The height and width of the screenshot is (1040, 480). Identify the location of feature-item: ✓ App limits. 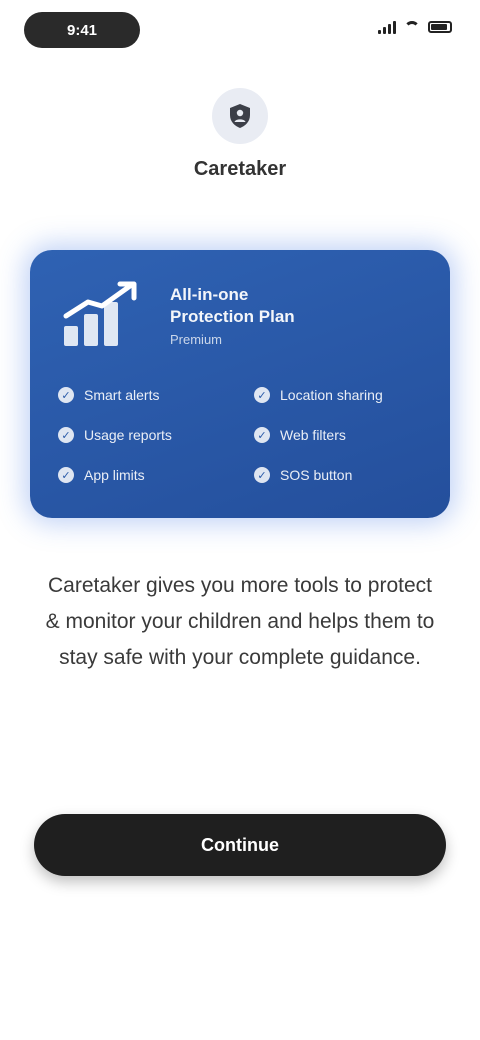
(144, 475).